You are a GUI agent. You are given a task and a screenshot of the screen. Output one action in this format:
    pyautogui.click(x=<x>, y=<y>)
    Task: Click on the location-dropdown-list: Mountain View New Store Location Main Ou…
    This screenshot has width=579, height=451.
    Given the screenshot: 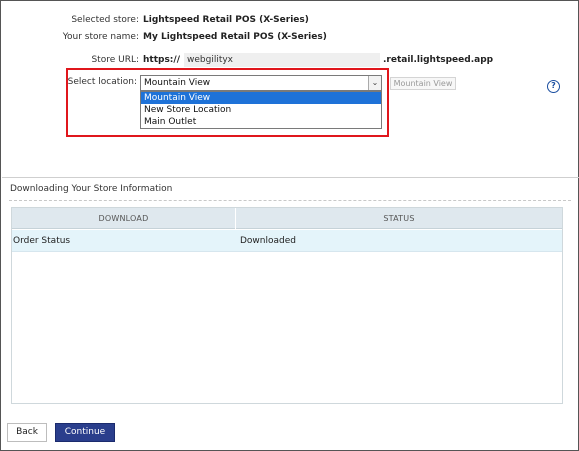 What is the action you would take?
    pyautogui.click(x=261, y=110)
    